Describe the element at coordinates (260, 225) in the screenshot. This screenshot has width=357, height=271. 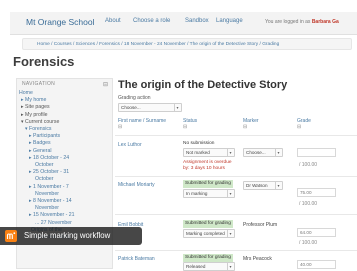
I see `marker-name: Professor Plum` at that location.